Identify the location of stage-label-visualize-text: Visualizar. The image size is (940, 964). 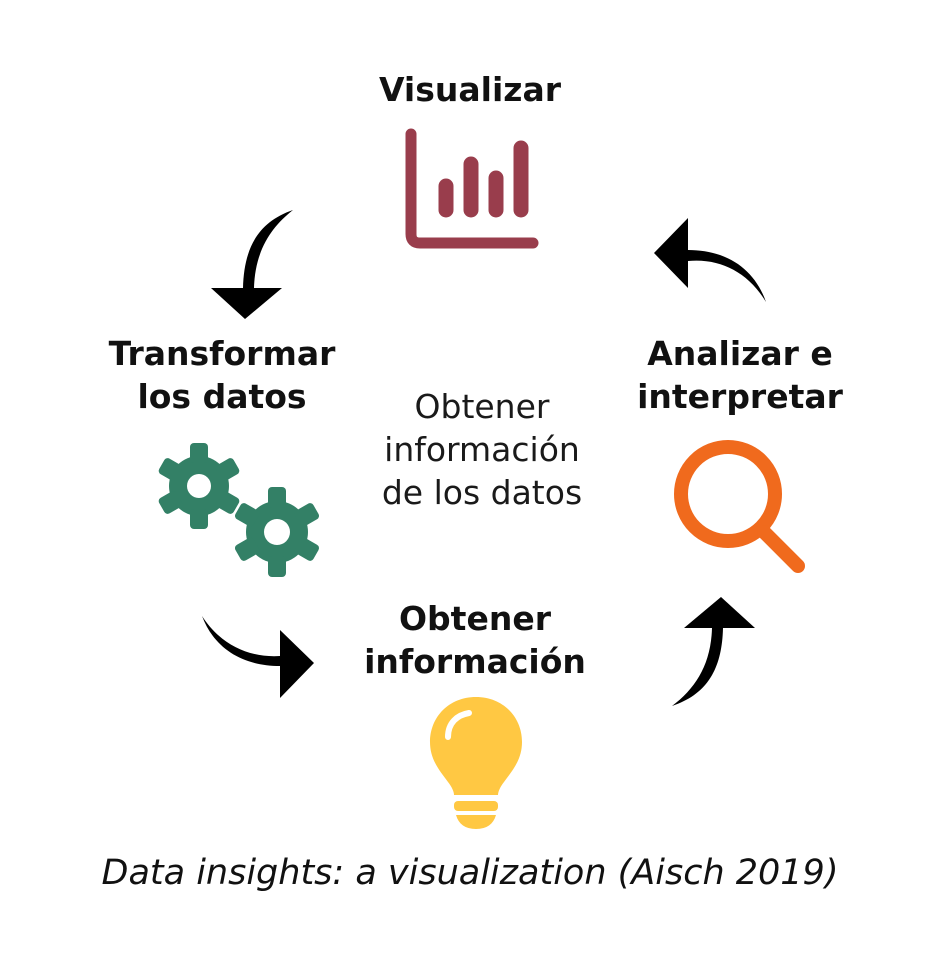
(470, 89).